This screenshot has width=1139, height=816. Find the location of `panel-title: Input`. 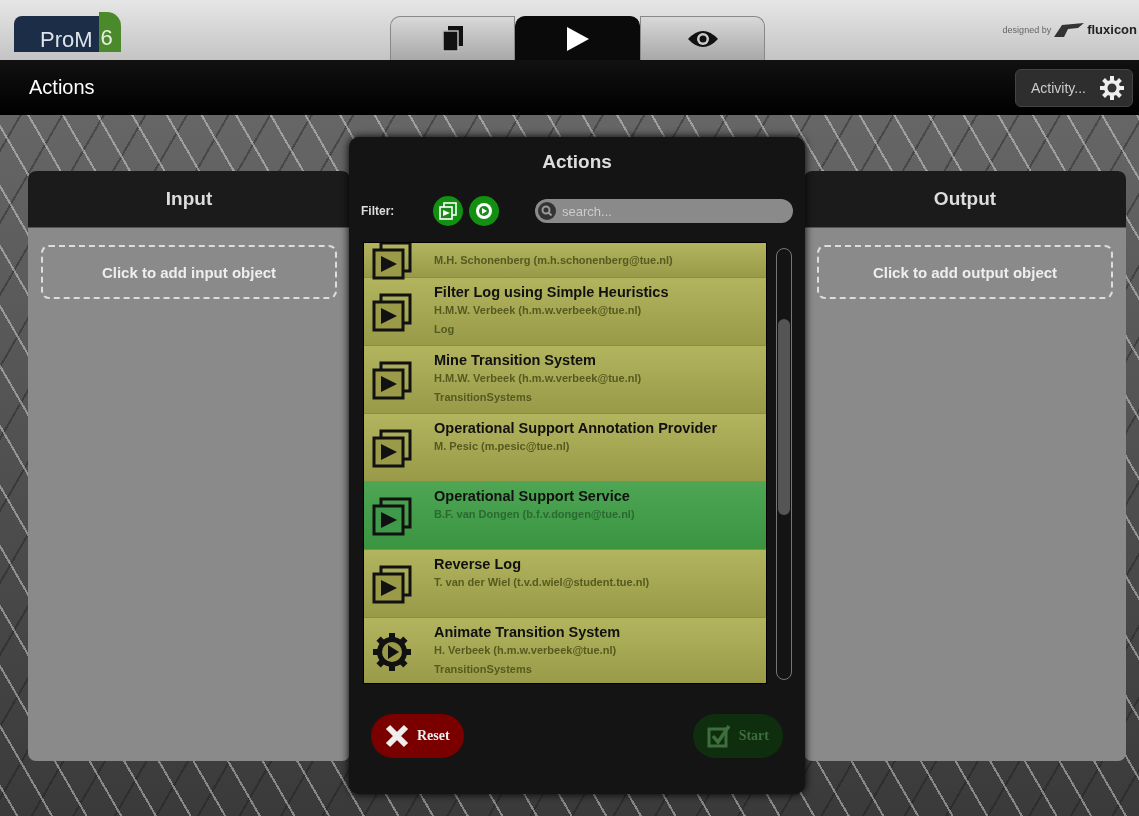

panel-title: Input is located at coordinates (189, 199).